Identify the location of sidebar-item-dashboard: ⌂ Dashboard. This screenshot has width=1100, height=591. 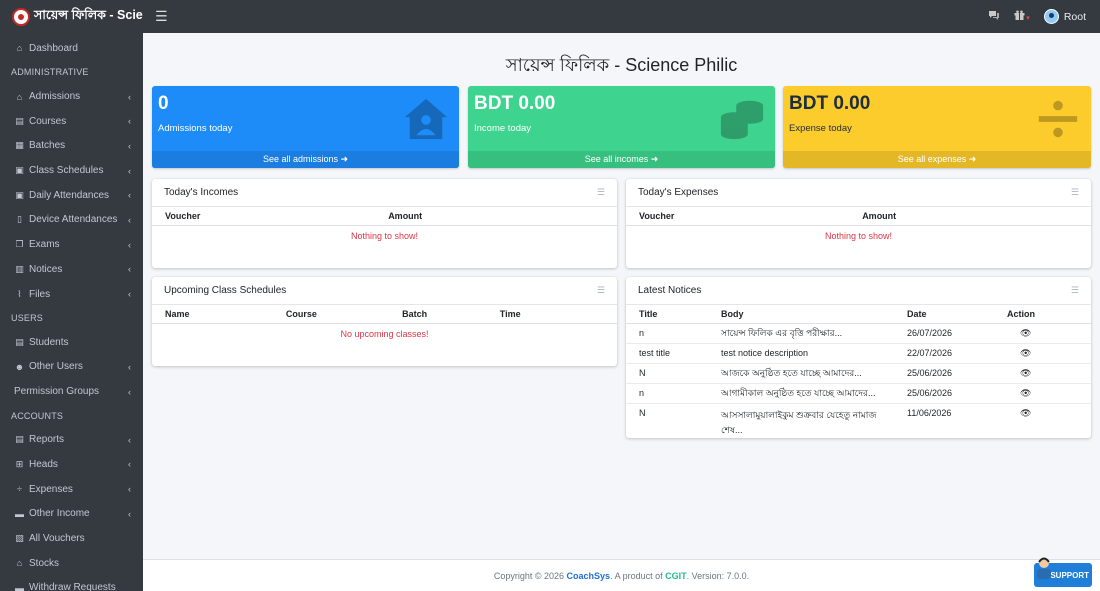
(71, 48).